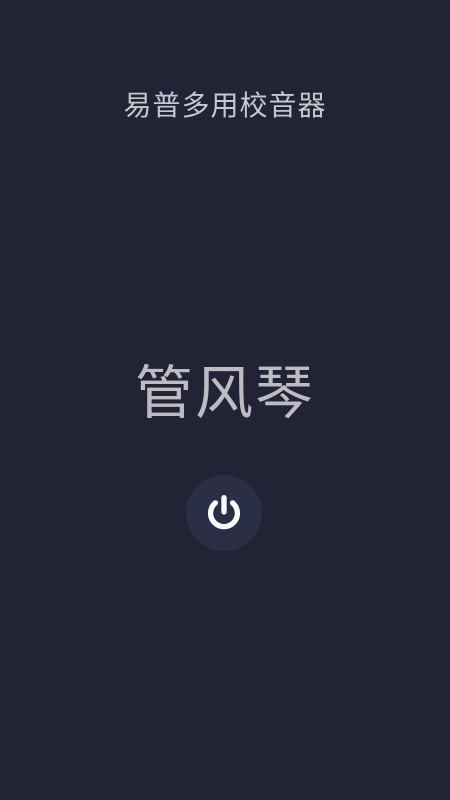  What do you see at coordinates (224, 393) in the screenshot?
I see `instrument-name: 管风琴` at bounding box center [224, 393].